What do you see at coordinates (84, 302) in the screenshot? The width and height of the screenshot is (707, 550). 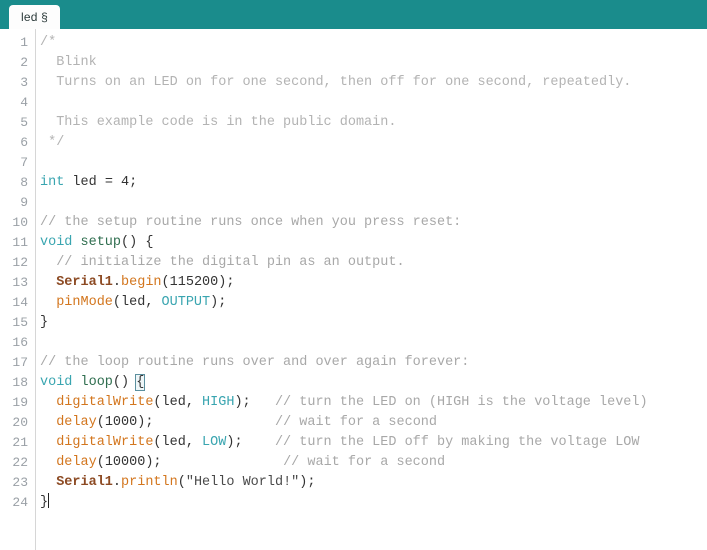 I see `token-builtin: pinMode` at bounding box center [84, 302].